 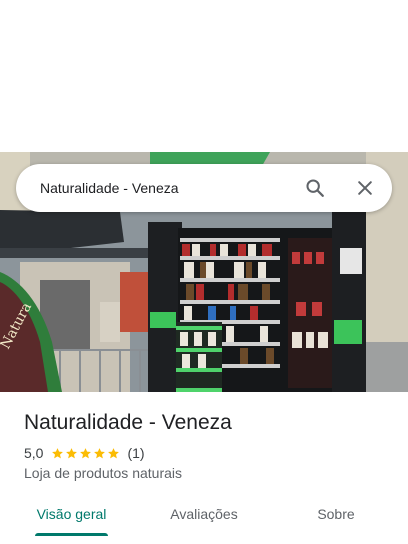 I want to click on rating-value: 5,0, so click(x=34, y=453).